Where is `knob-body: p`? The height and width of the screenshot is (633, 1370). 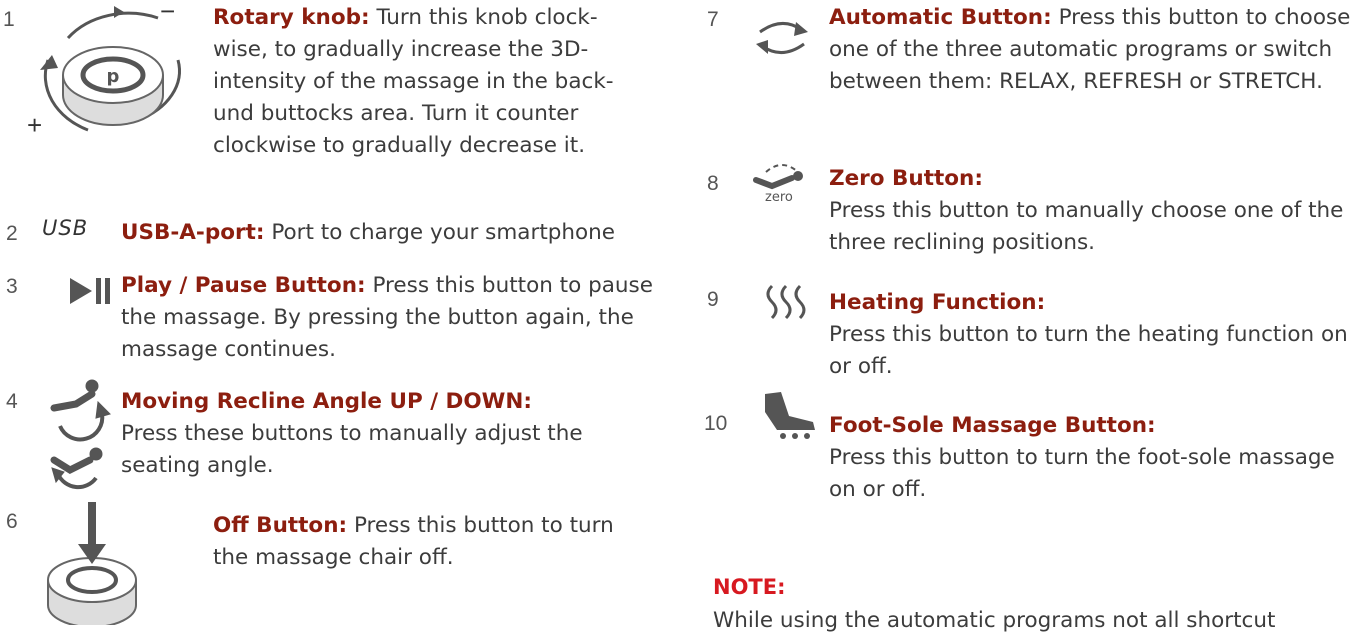
knob-body: p is located at coordinates (113, 86).